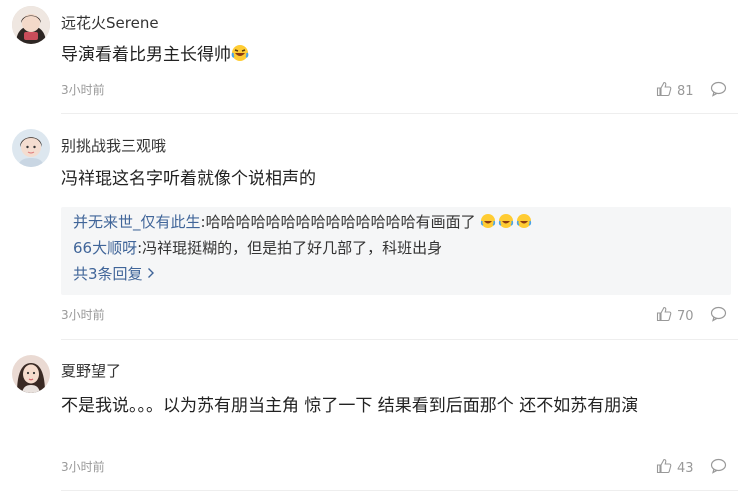  What do you see at coordinates (675, 316) in the screenshot?
I see `like-button: 70` at bounding box center [675, 316].